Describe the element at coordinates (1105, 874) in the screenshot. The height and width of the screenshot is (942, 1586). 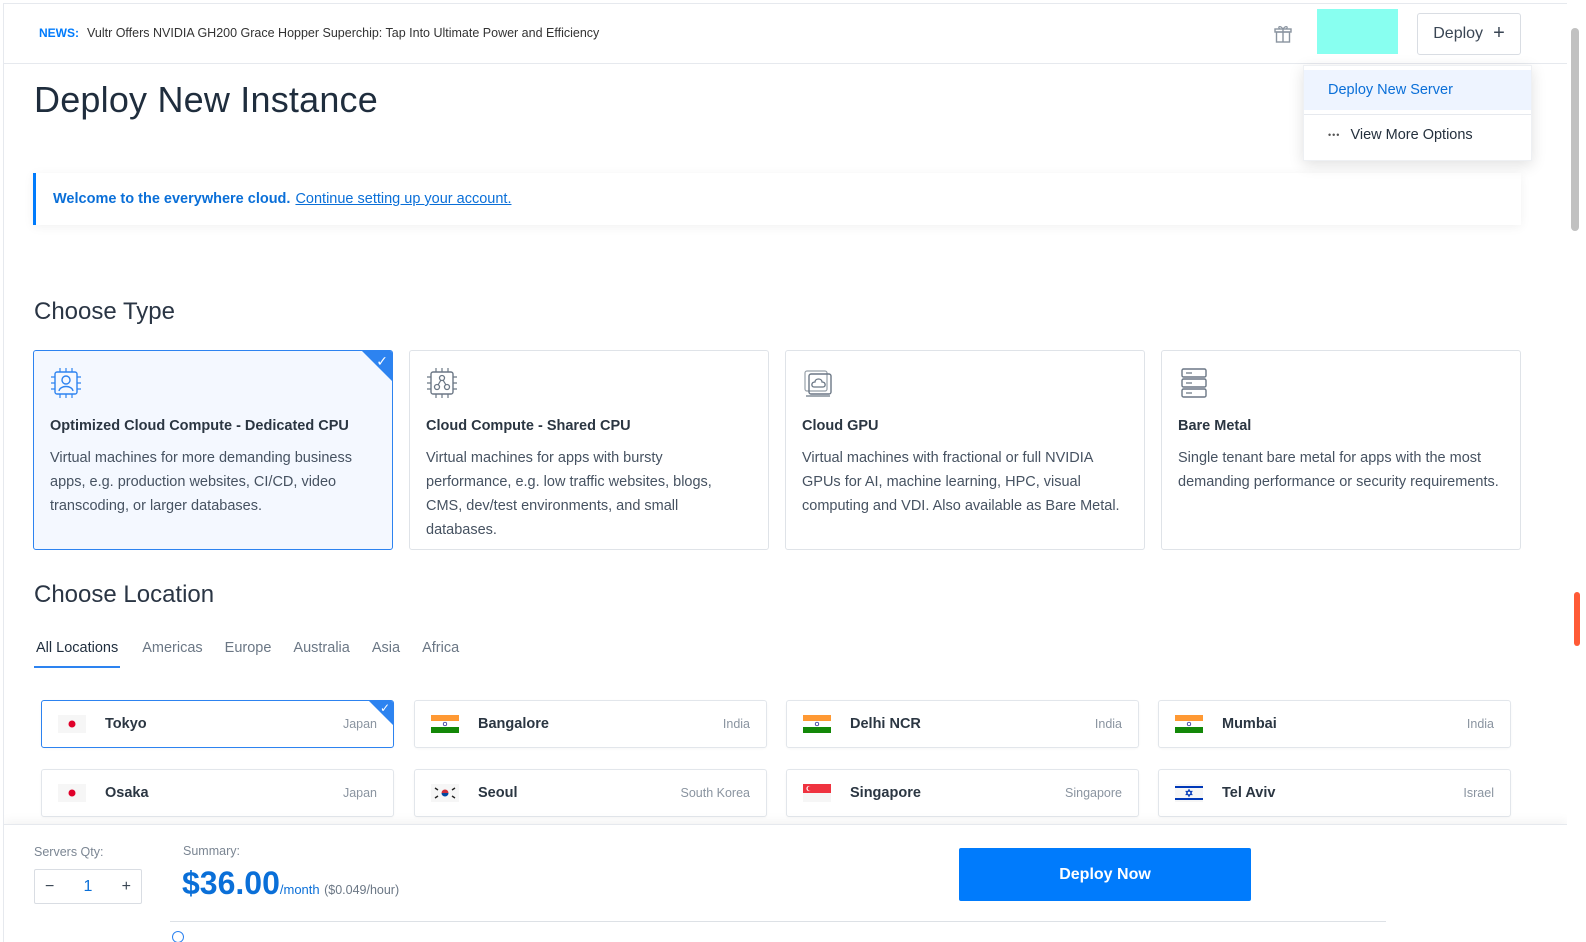
I see `deploy-now-button: Deploy Now` at that location.